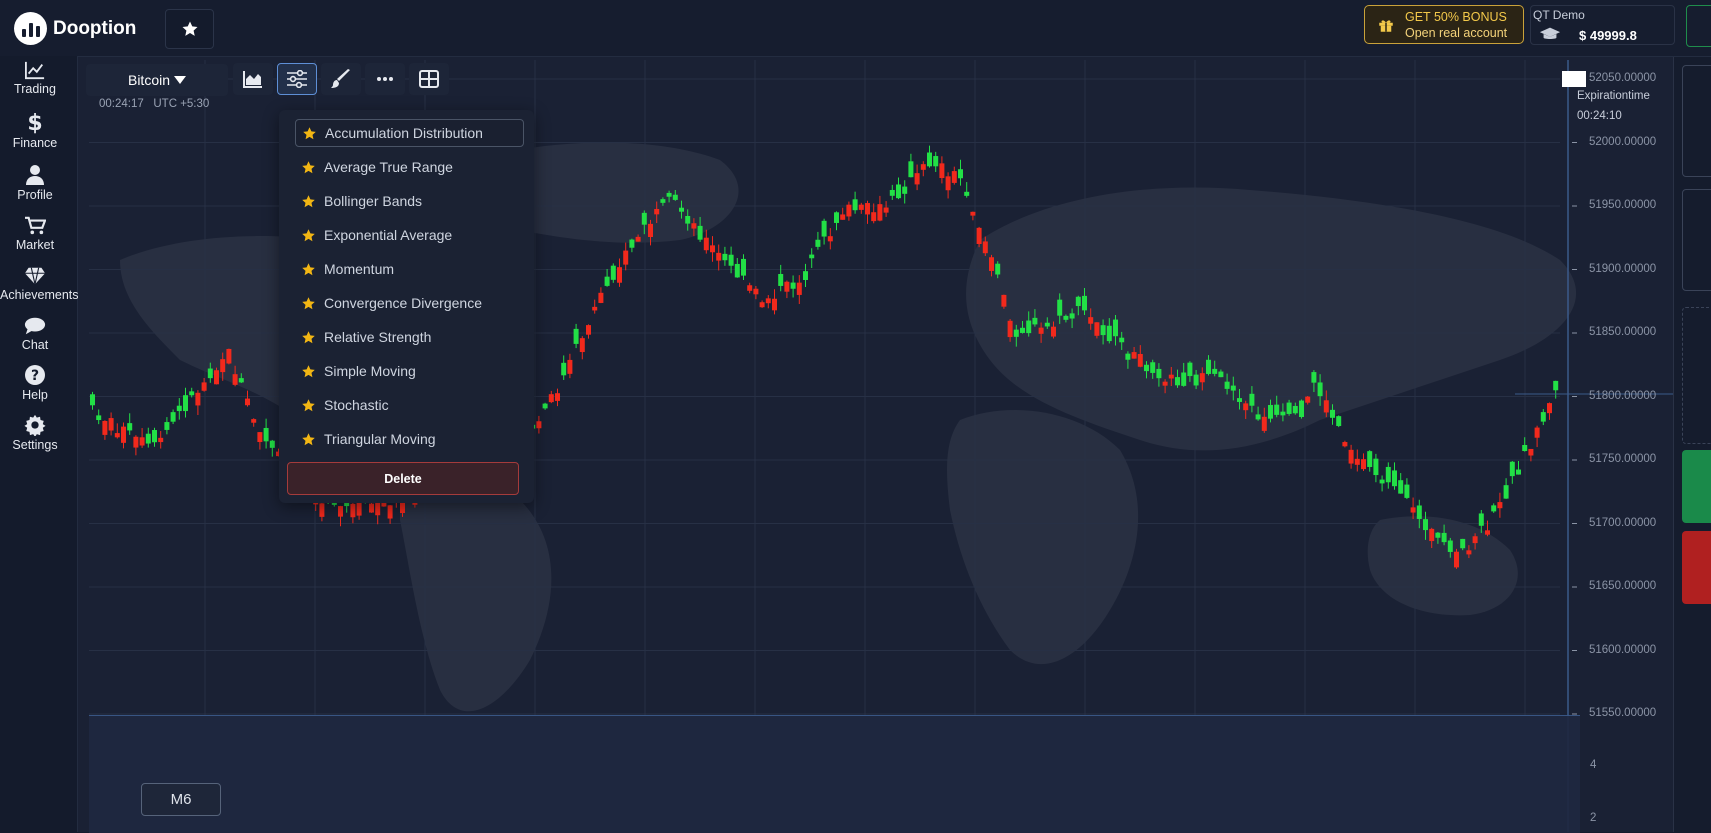 The image size is (1711, 833). What do you see at coordinates (1623, 268) in the screenshot?
I see `price-label: 51900.00000` at bounding box center [1623, 268].